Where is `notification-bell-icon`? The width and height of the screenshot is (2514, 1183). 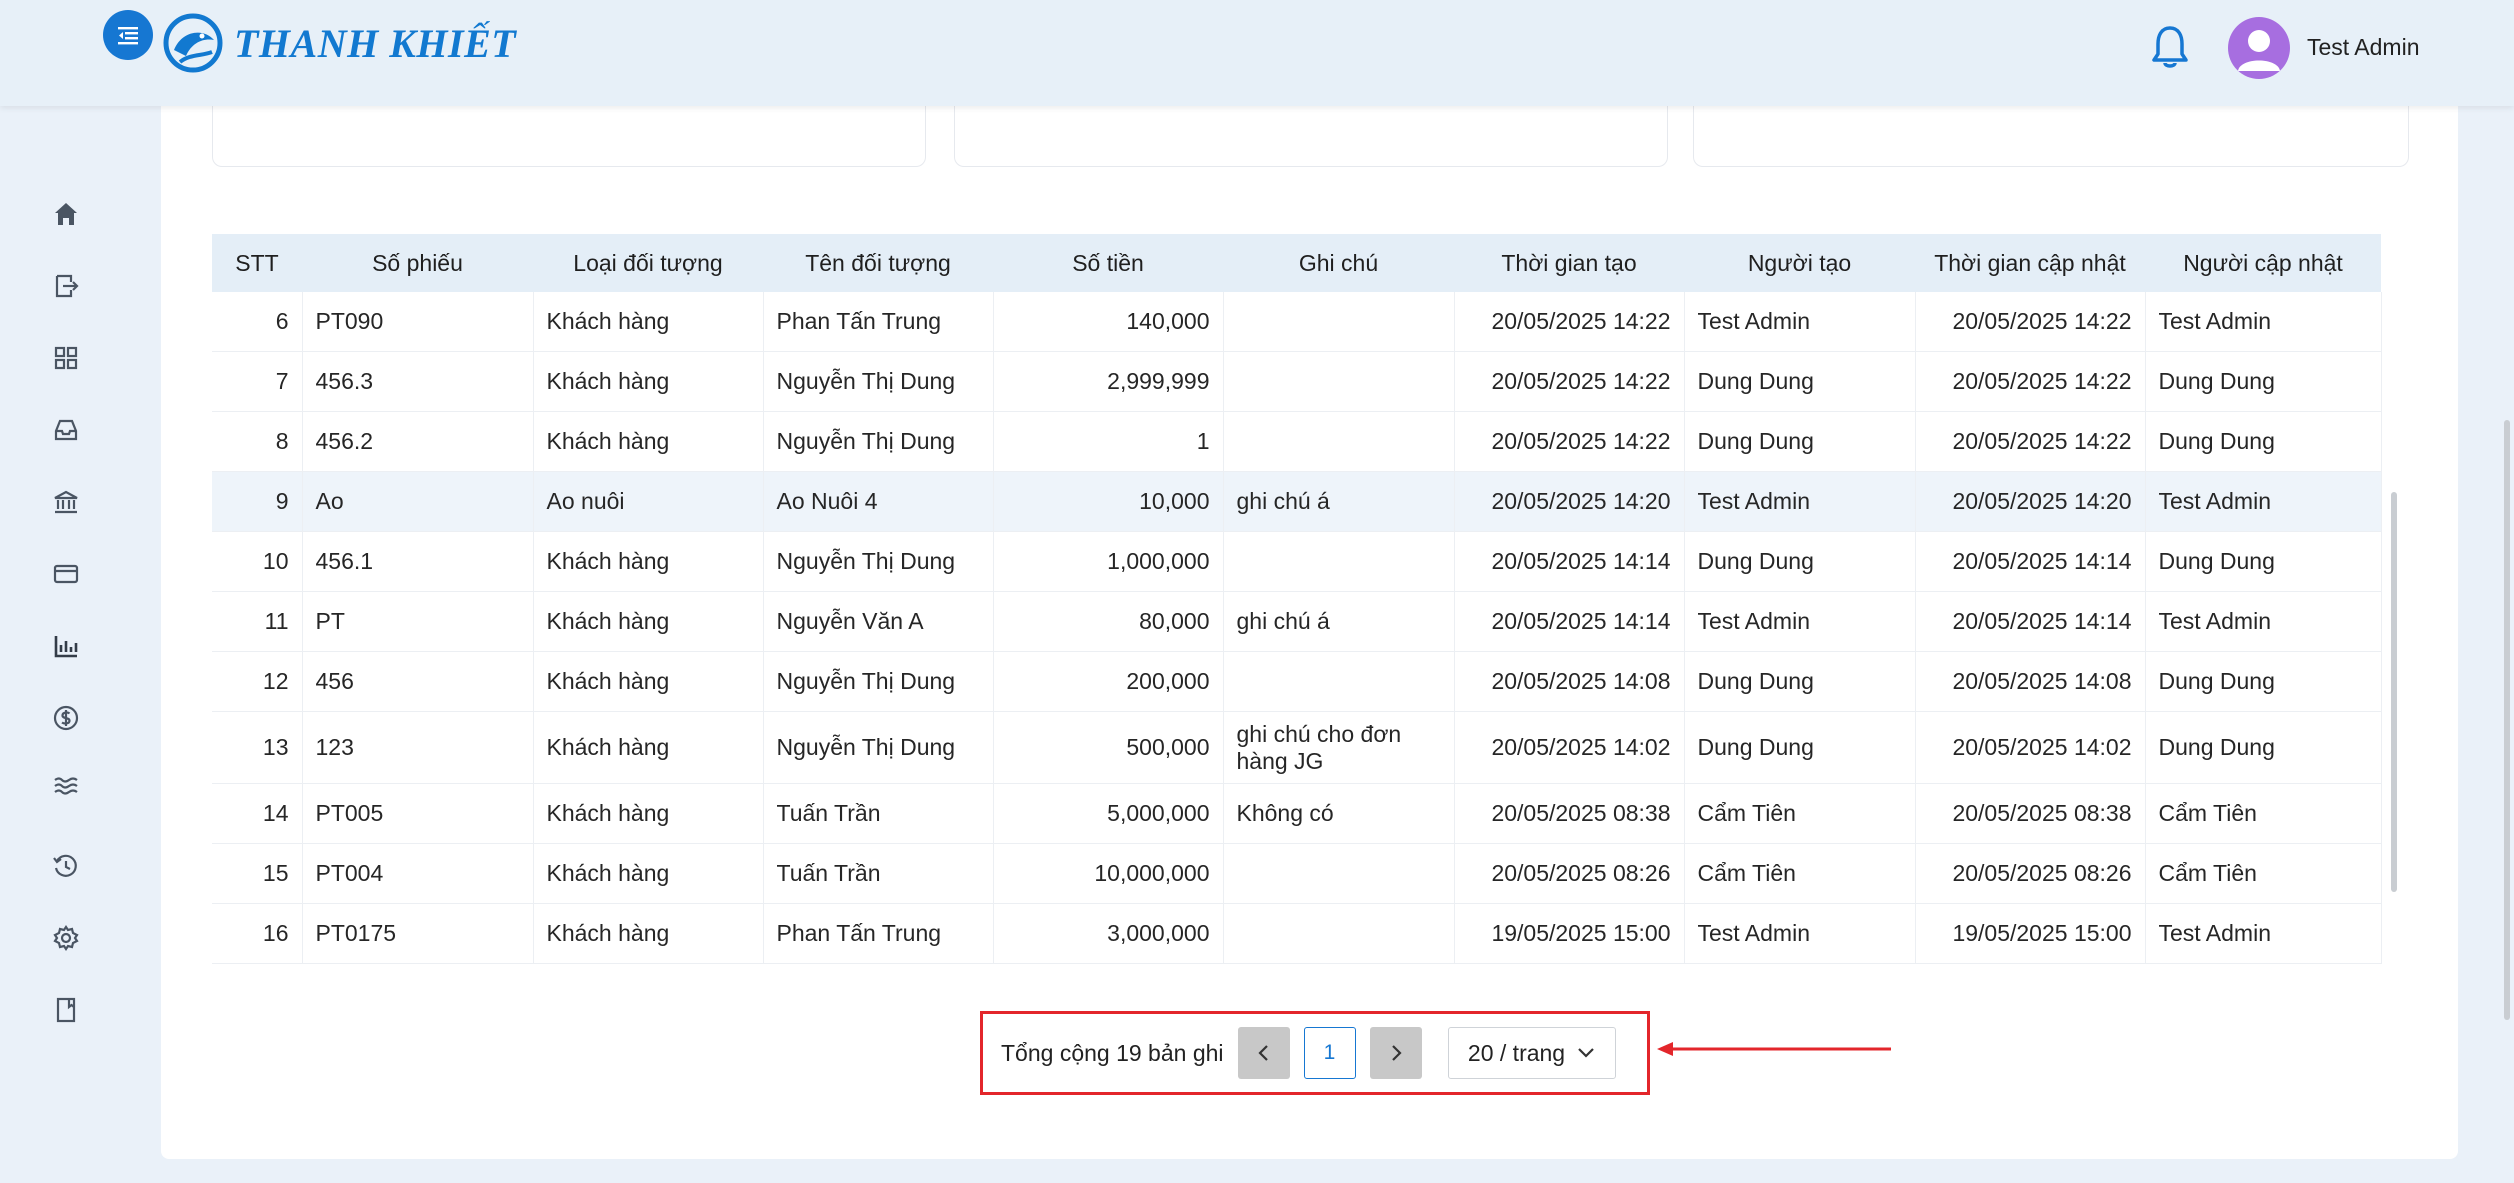 notification-bell-icon is located at coordinates (2170, 49).